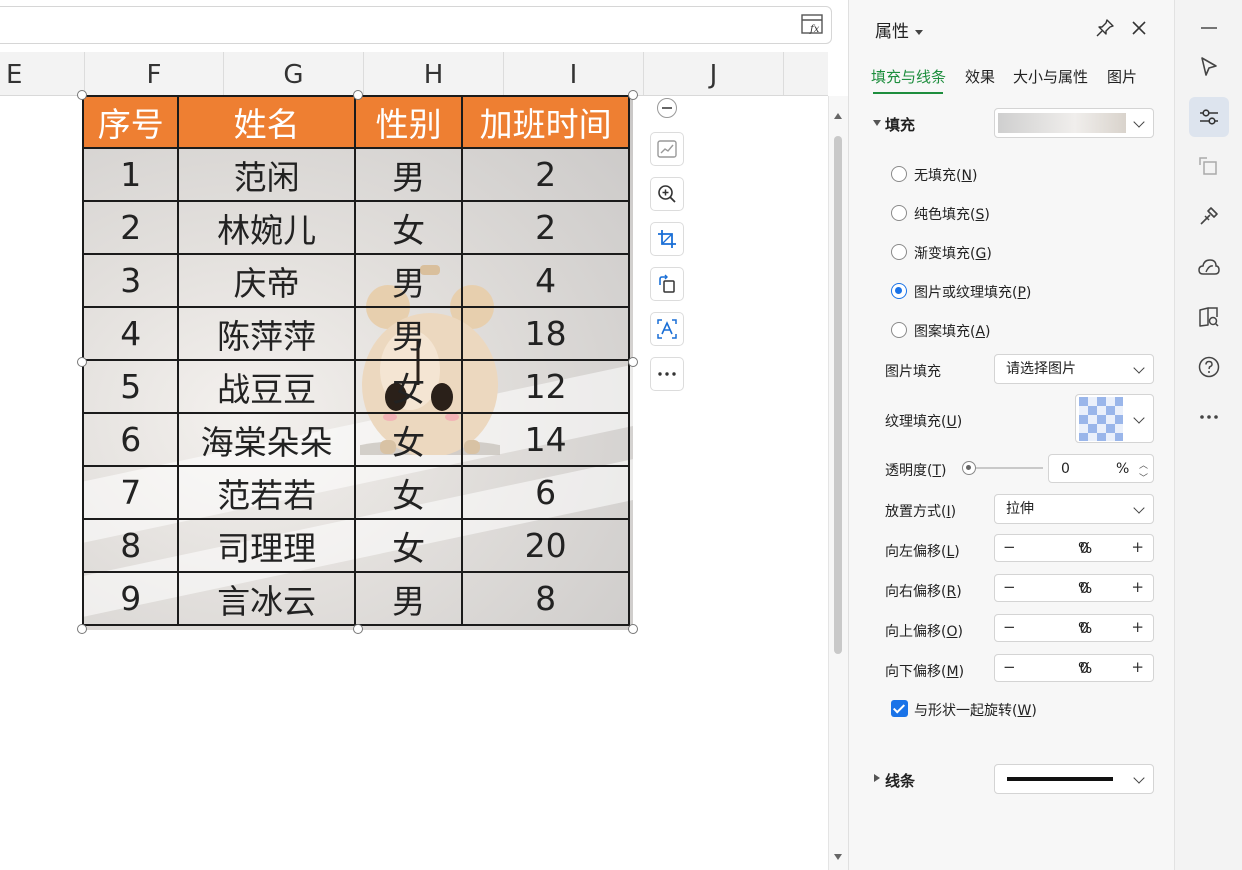 Image resolution: width=1242 pixels, height=870 pixels. What do you see at coordinates (1114, 418) in the screenshot?
I see `texture-fill-dropdown` at bounding box center [1114, 418].